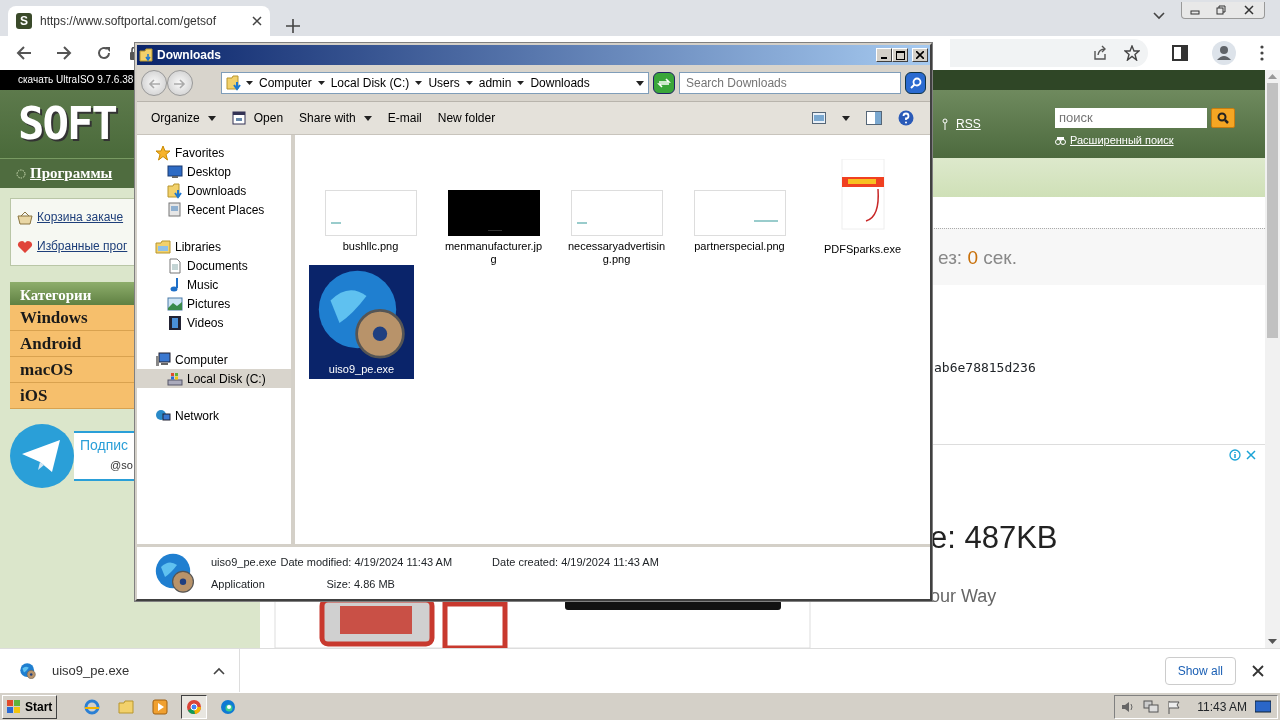  I want to click on reload-icon, so click(104, 53).